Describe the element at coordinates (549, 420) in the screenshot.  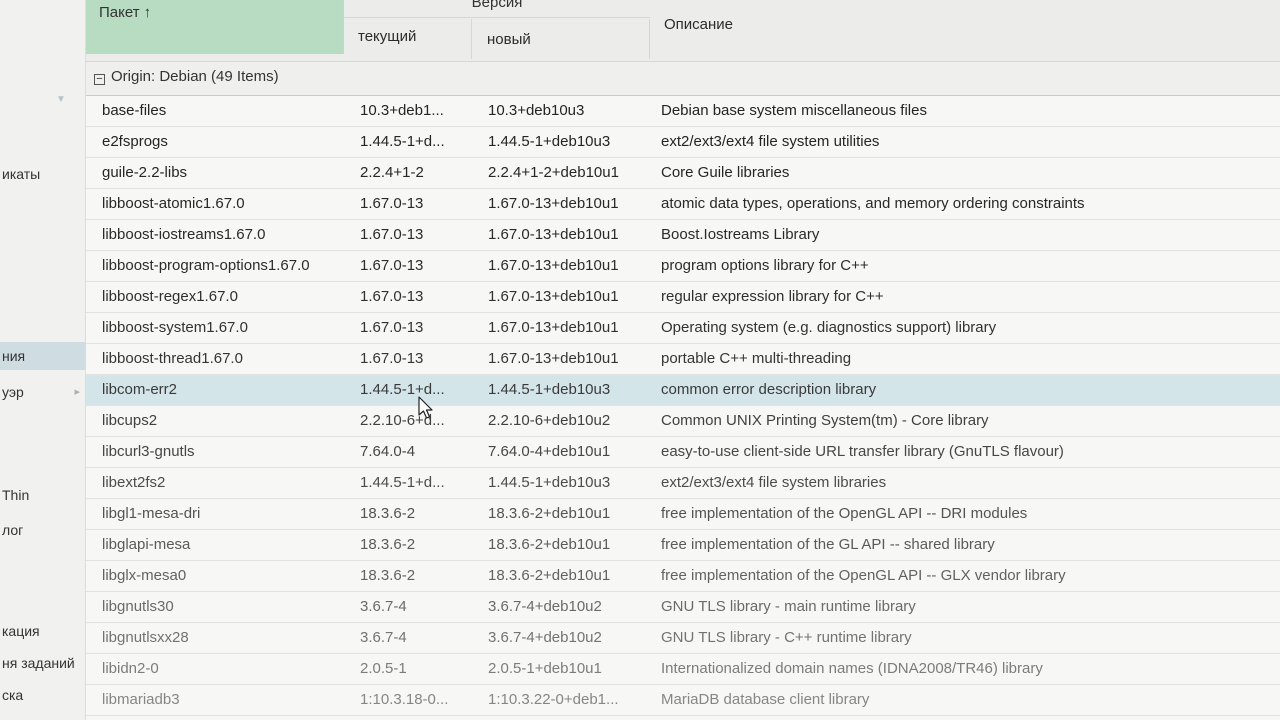
I see `new-version: 2.2.10-6+deb10u2` at that location.